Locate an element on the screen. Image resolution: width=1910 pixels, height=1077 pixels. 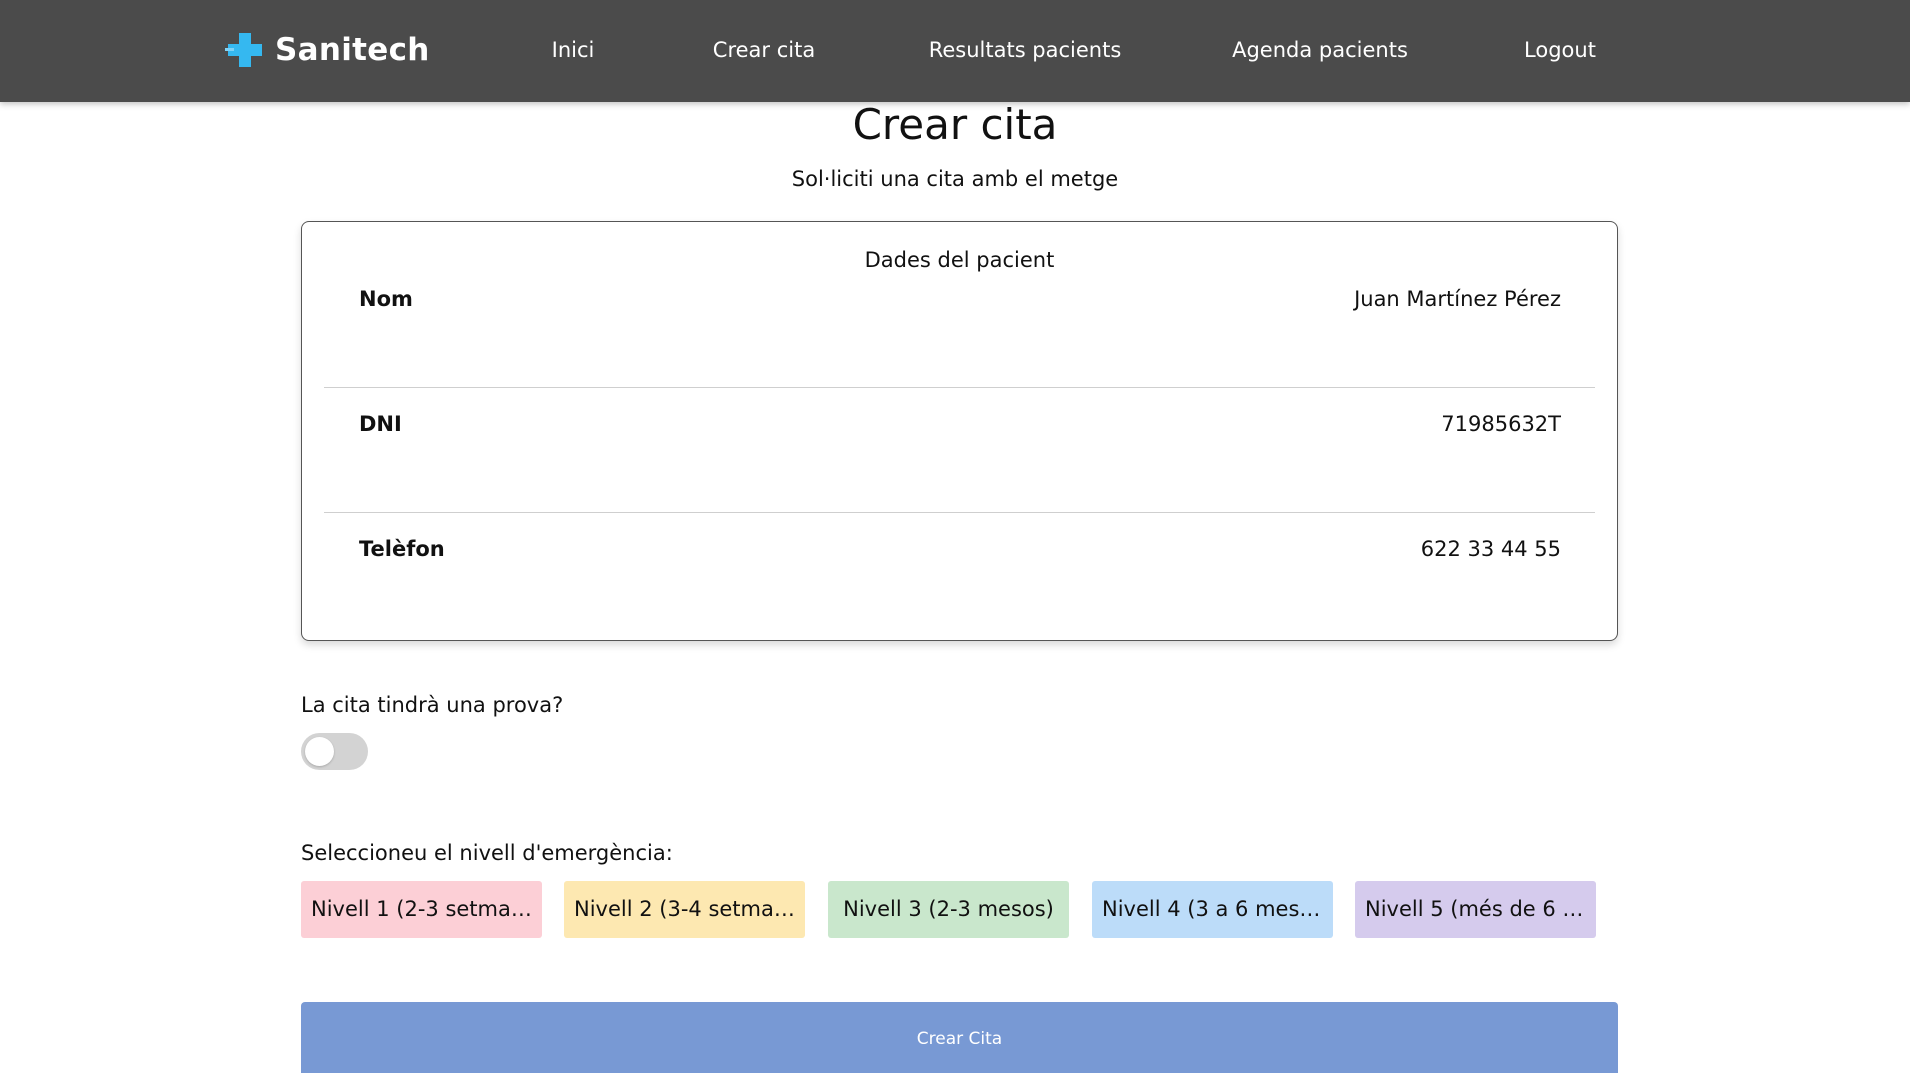
patient-dni-label: DNI is located at coordinates (380, 424).